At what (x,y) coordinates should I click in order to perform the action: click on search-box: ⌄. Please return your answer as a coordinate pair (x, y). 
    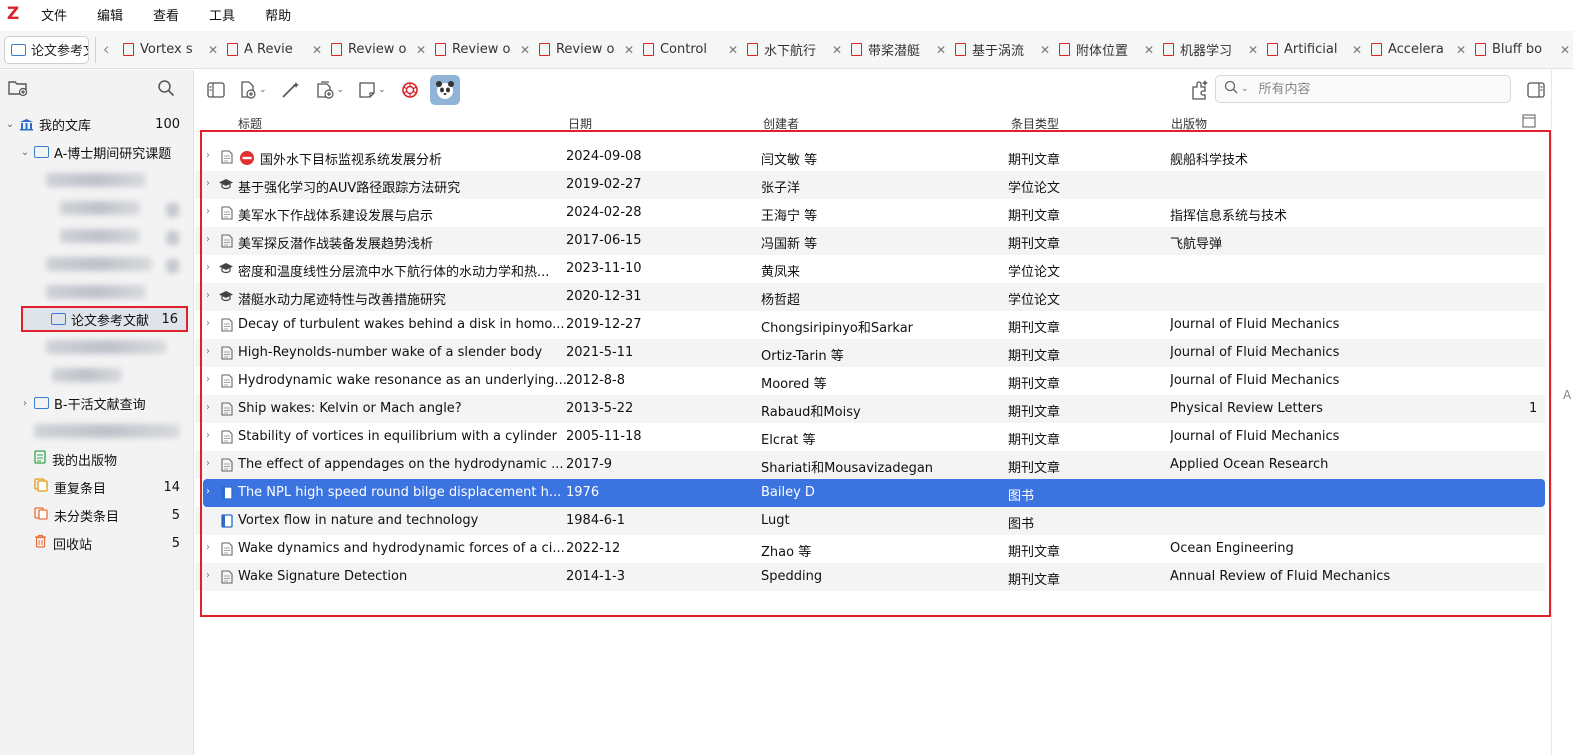
    Looking at the image, I should click on (1363, 89).